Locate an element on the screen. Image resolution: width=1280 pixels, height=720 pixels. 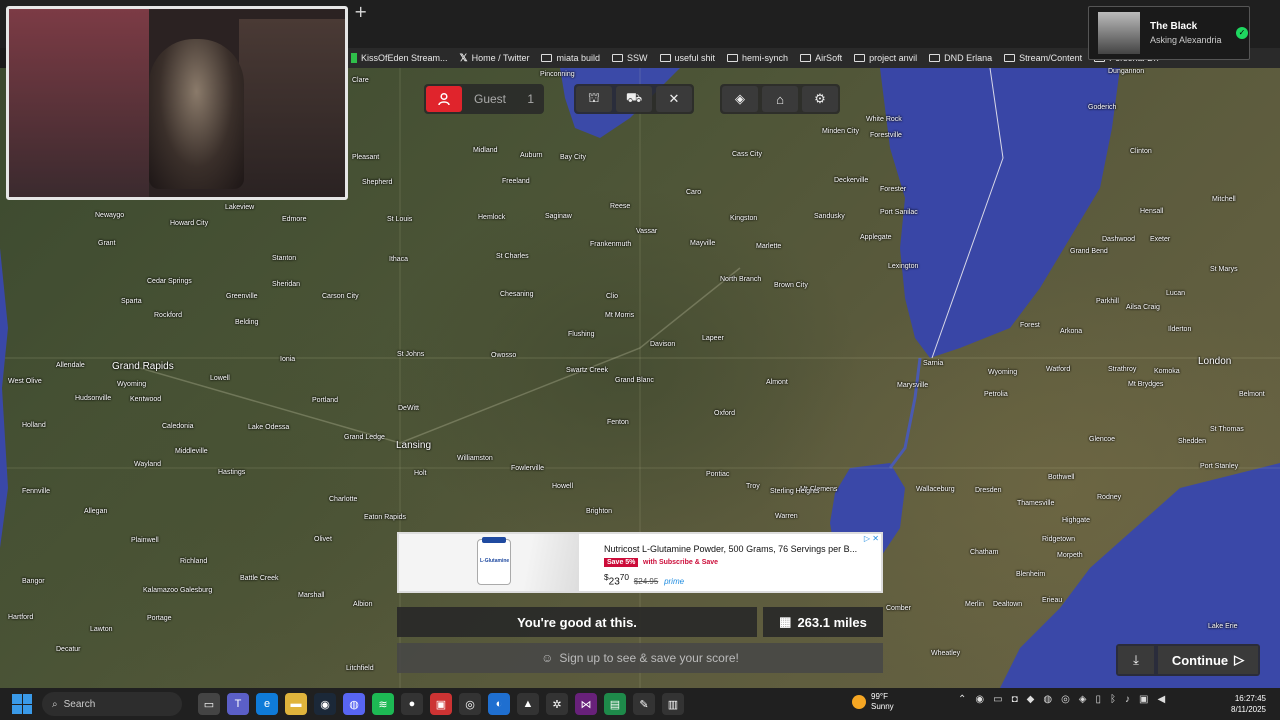
city-label: Forestville is located at coordinates (886, 135).